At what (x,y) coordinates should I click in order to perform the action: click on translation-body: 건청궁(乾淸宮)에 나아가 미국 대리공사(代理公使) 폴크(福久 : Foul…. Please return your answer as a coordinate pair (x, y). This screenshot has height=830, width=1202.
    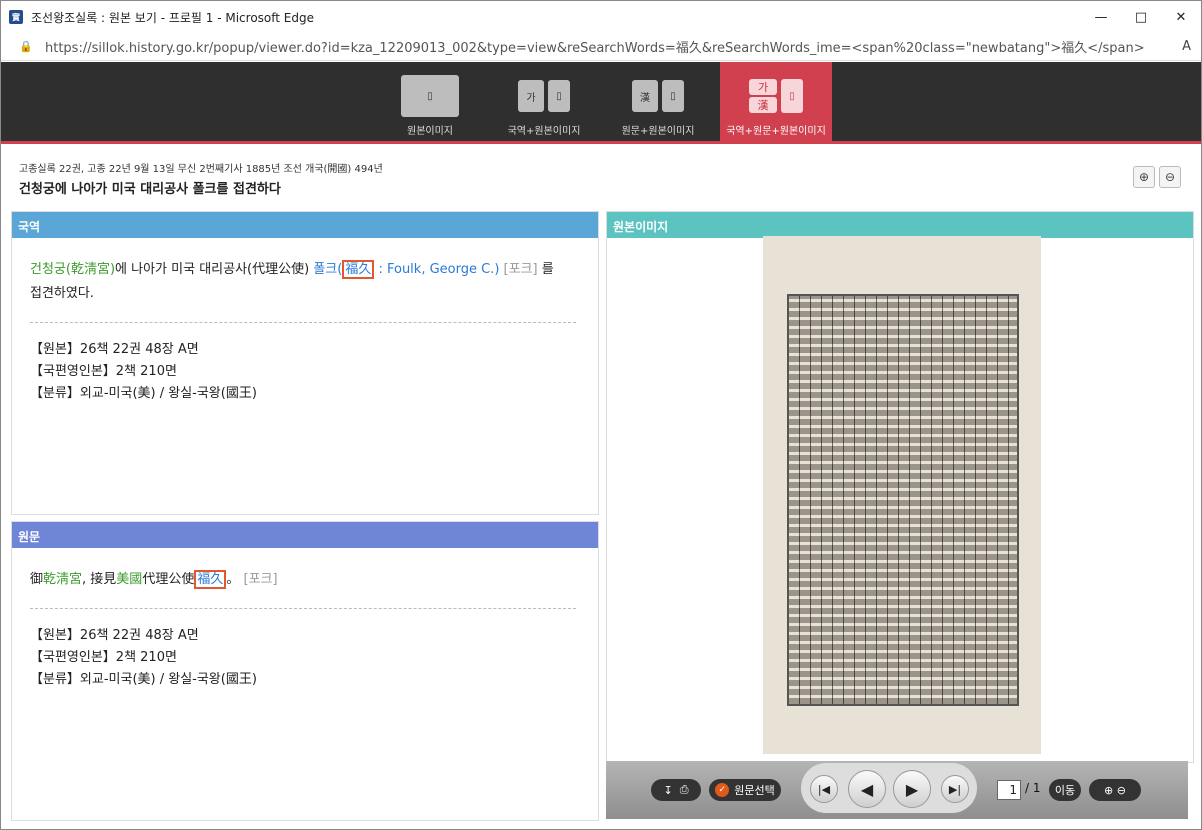
    Looking at the image, I should click on (305, 321).